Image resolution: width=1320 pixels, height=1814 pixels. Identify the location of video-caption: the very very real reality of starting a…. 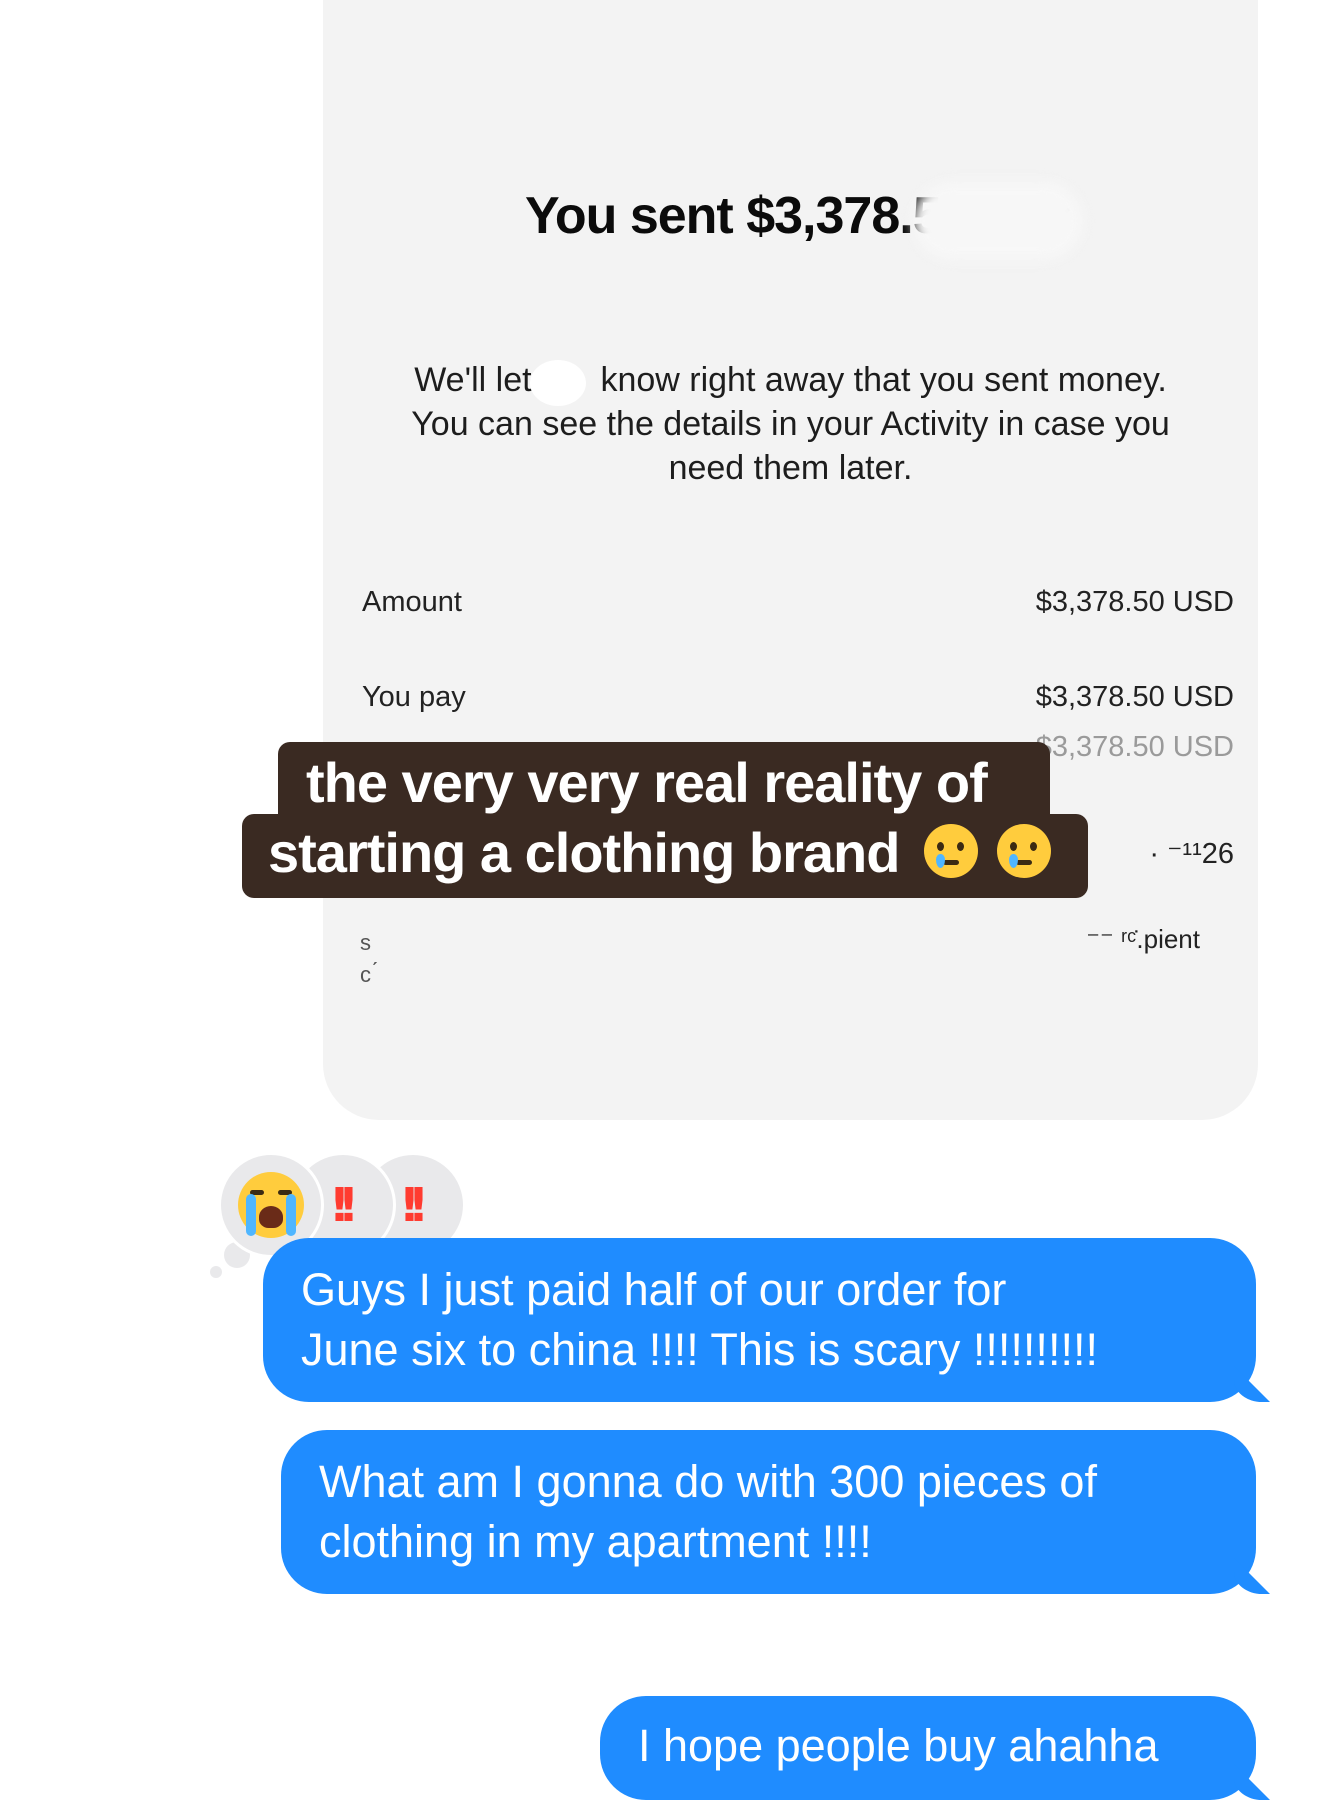
(665, 820).